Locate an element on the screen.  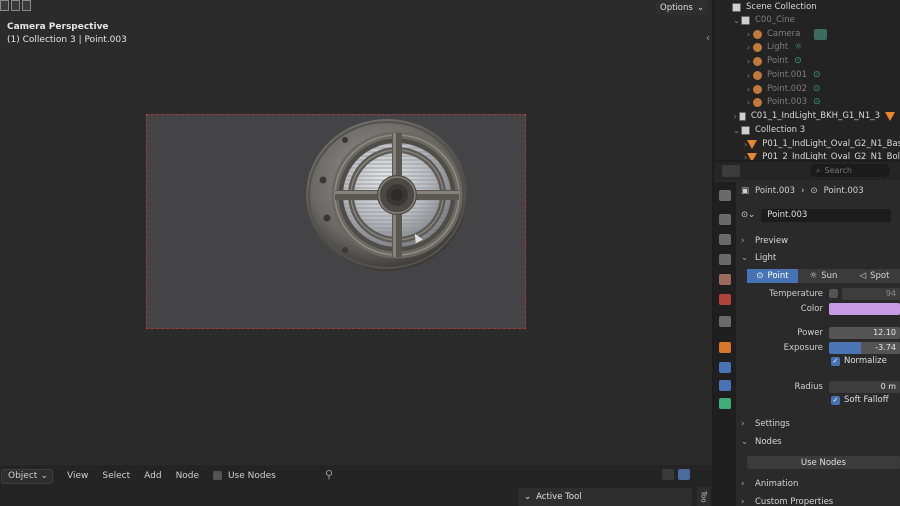
object-tab-icon is located at coordinates (725, 347).